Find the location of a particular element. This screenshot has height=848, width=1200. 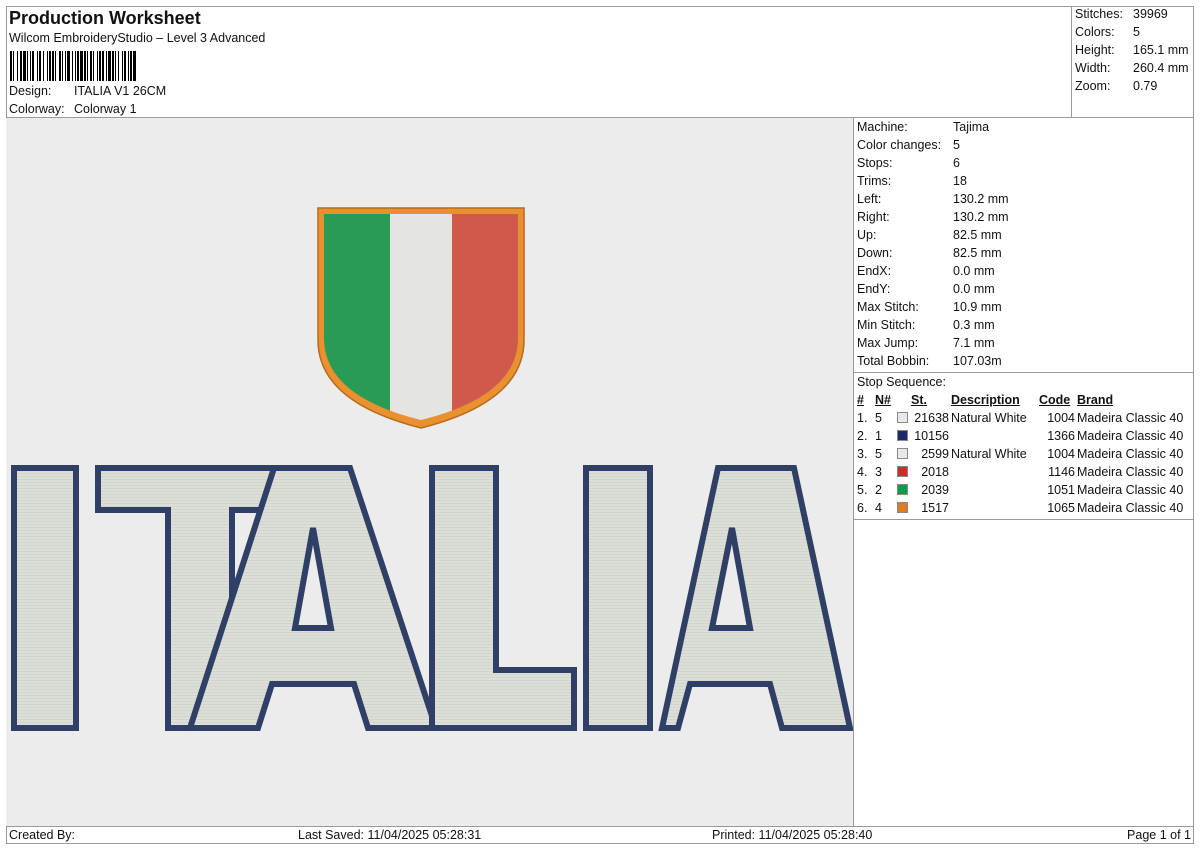

summary-colors: Colors: 5 is located at coordinates (1107, 32).